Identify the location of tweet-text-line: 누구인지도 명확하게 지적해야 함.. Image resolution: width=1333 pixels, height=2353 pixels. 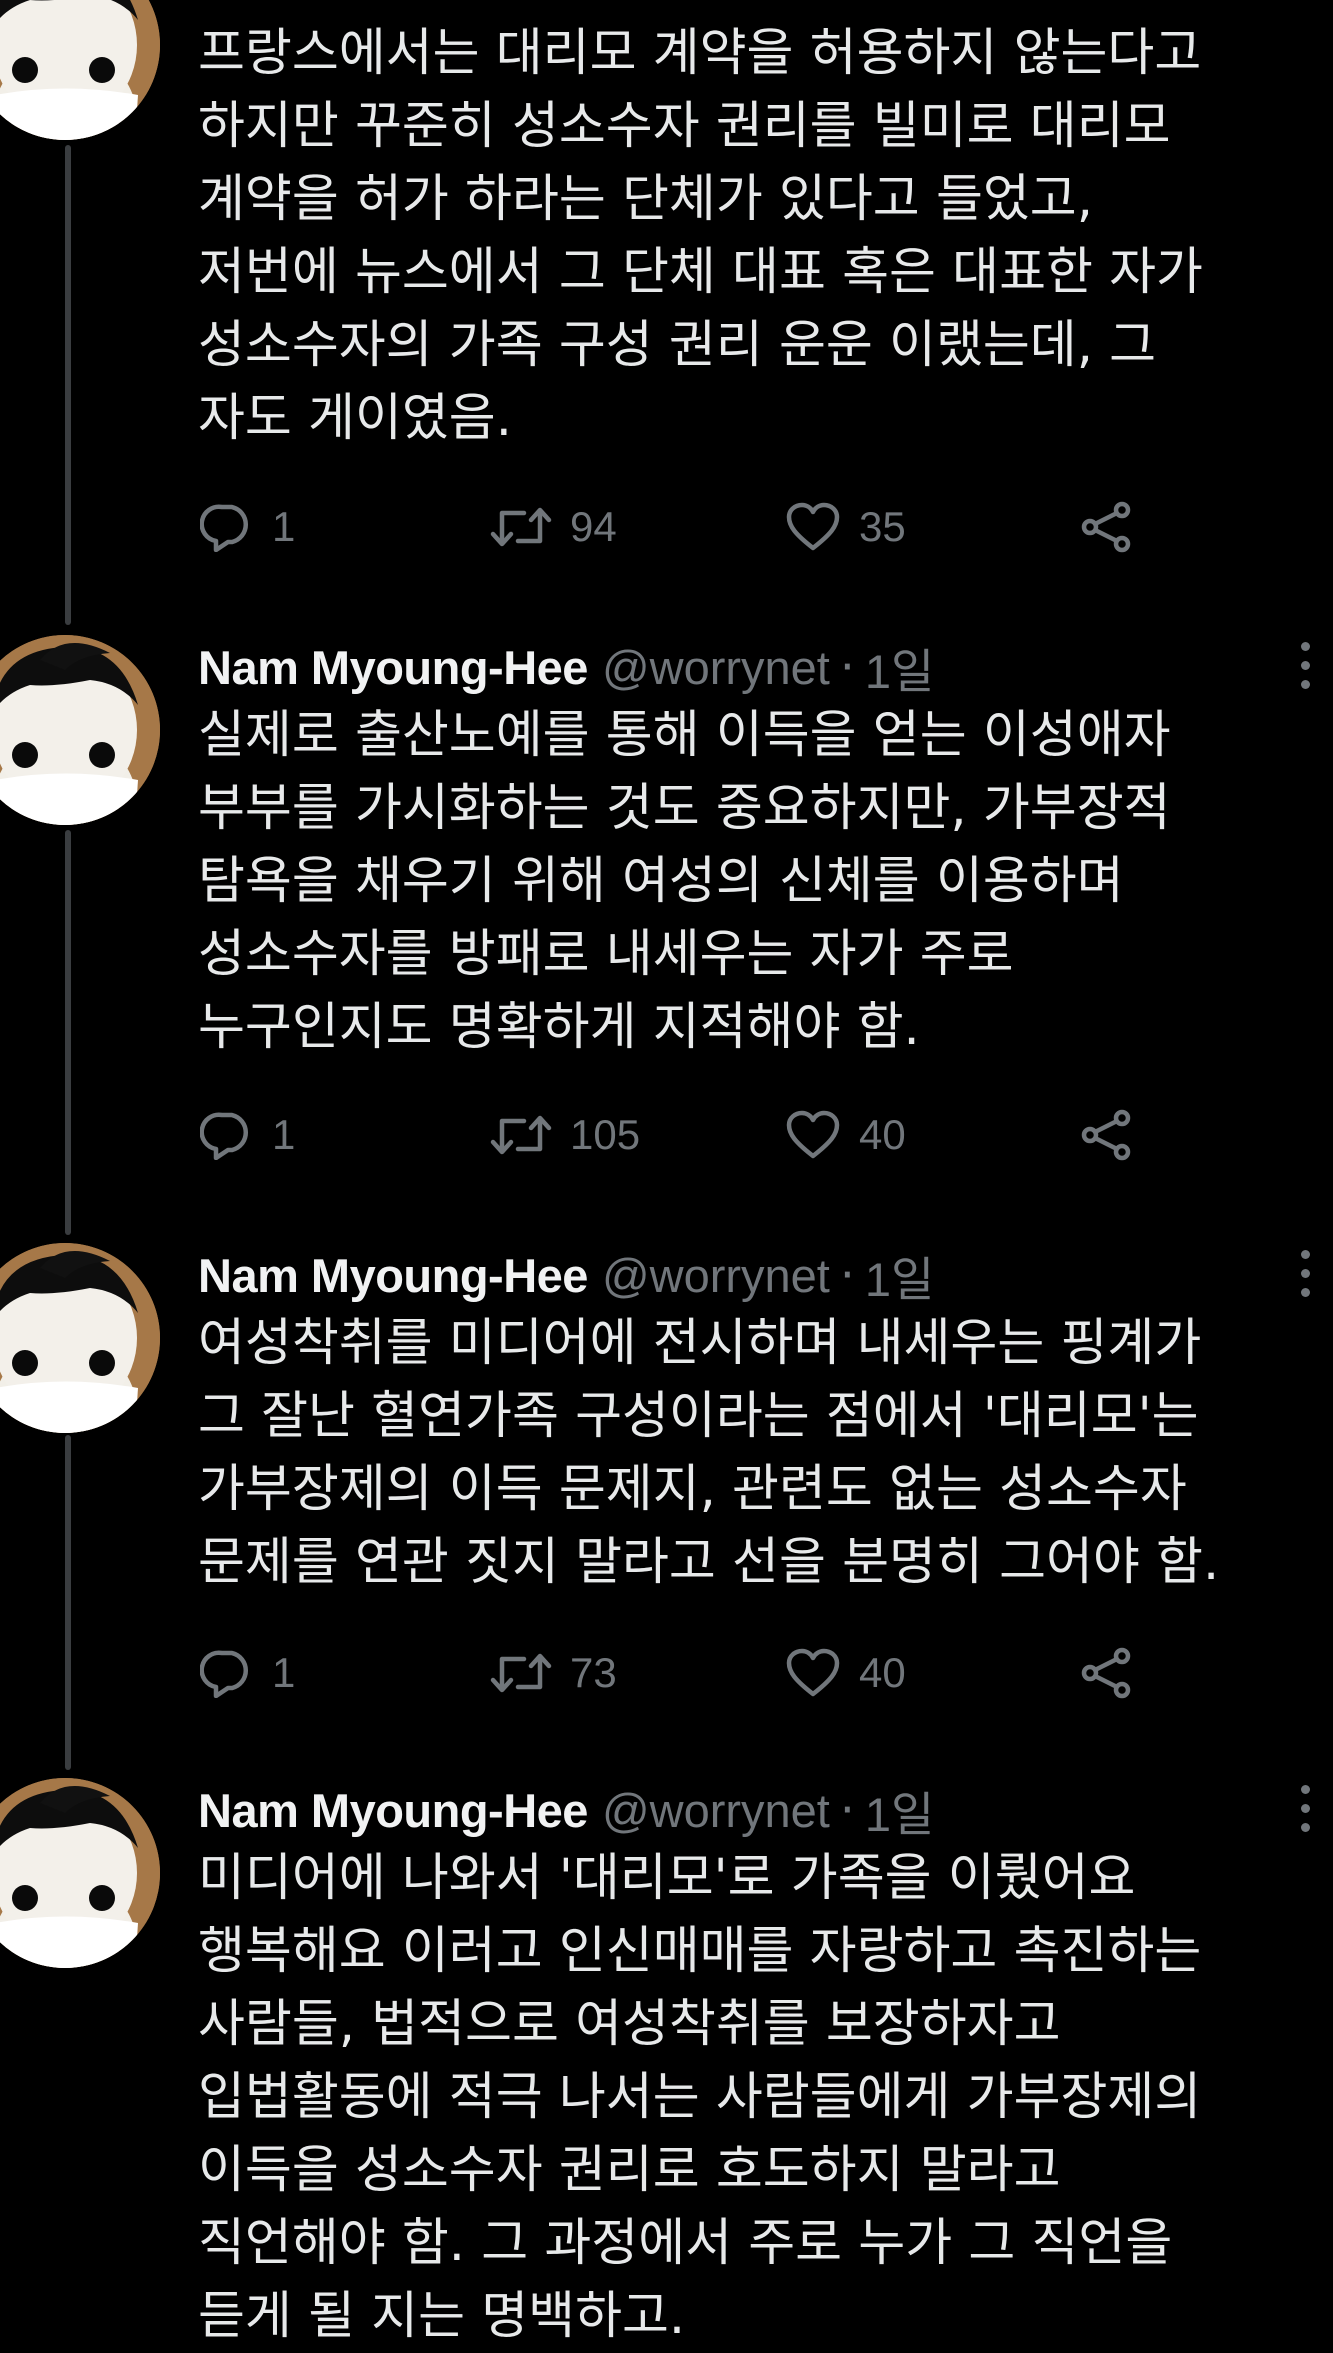
(559, 1027).